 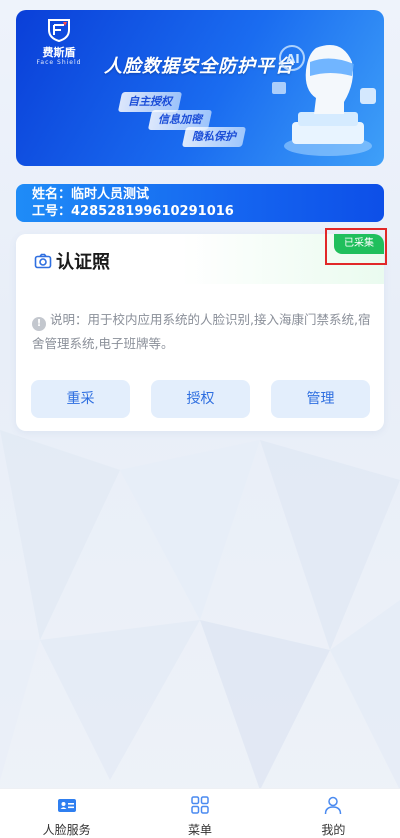 I want to click on brand-logo: 费斯盾 Face Shield, so click(x=59, y=42).